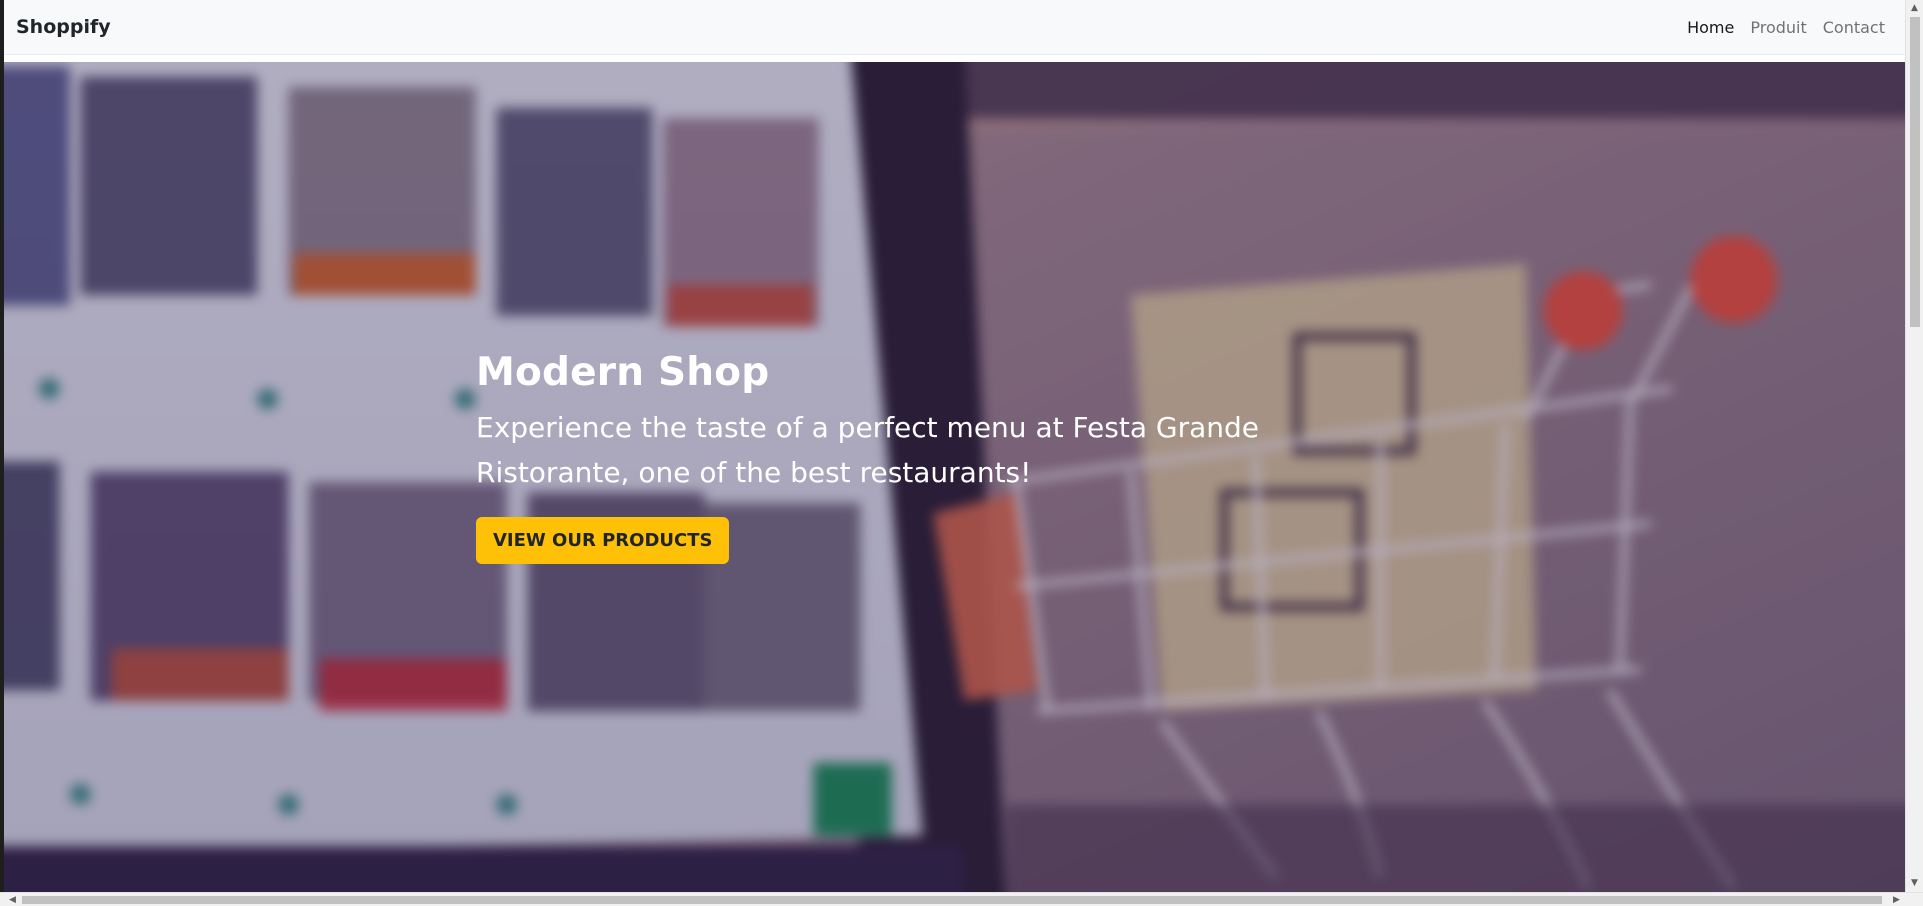  What do you see at coordinates (623, 372) in the screenshot?
I see `hero-title: Modern Shop` at bounding box center [623, 372].